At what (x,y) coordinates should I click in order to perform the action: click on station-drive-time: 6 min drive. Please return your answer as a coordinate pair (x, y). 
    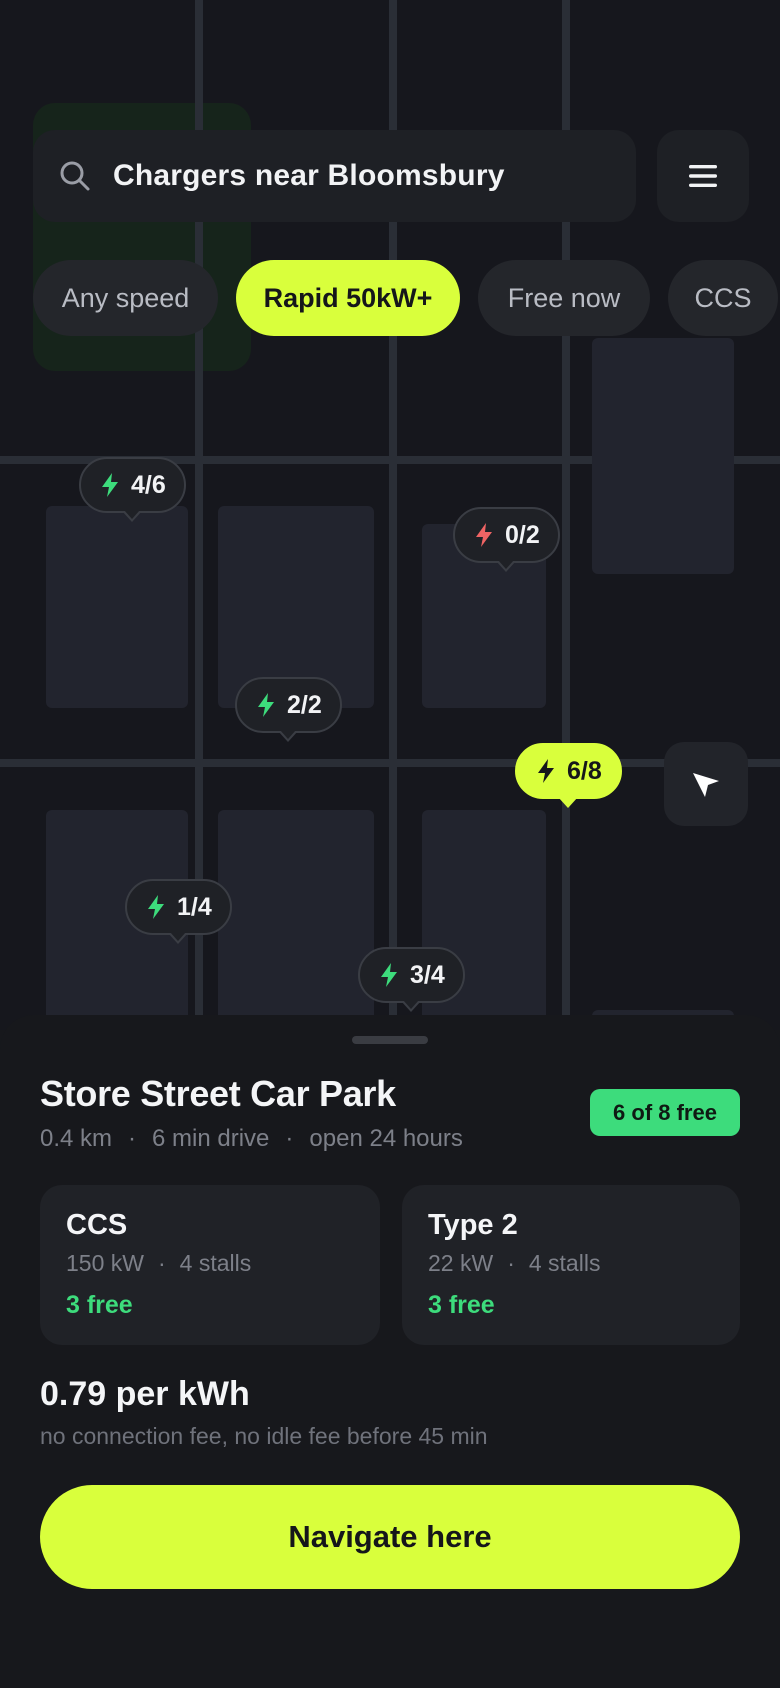
    Looking at the image, I should click on (211, 1138).